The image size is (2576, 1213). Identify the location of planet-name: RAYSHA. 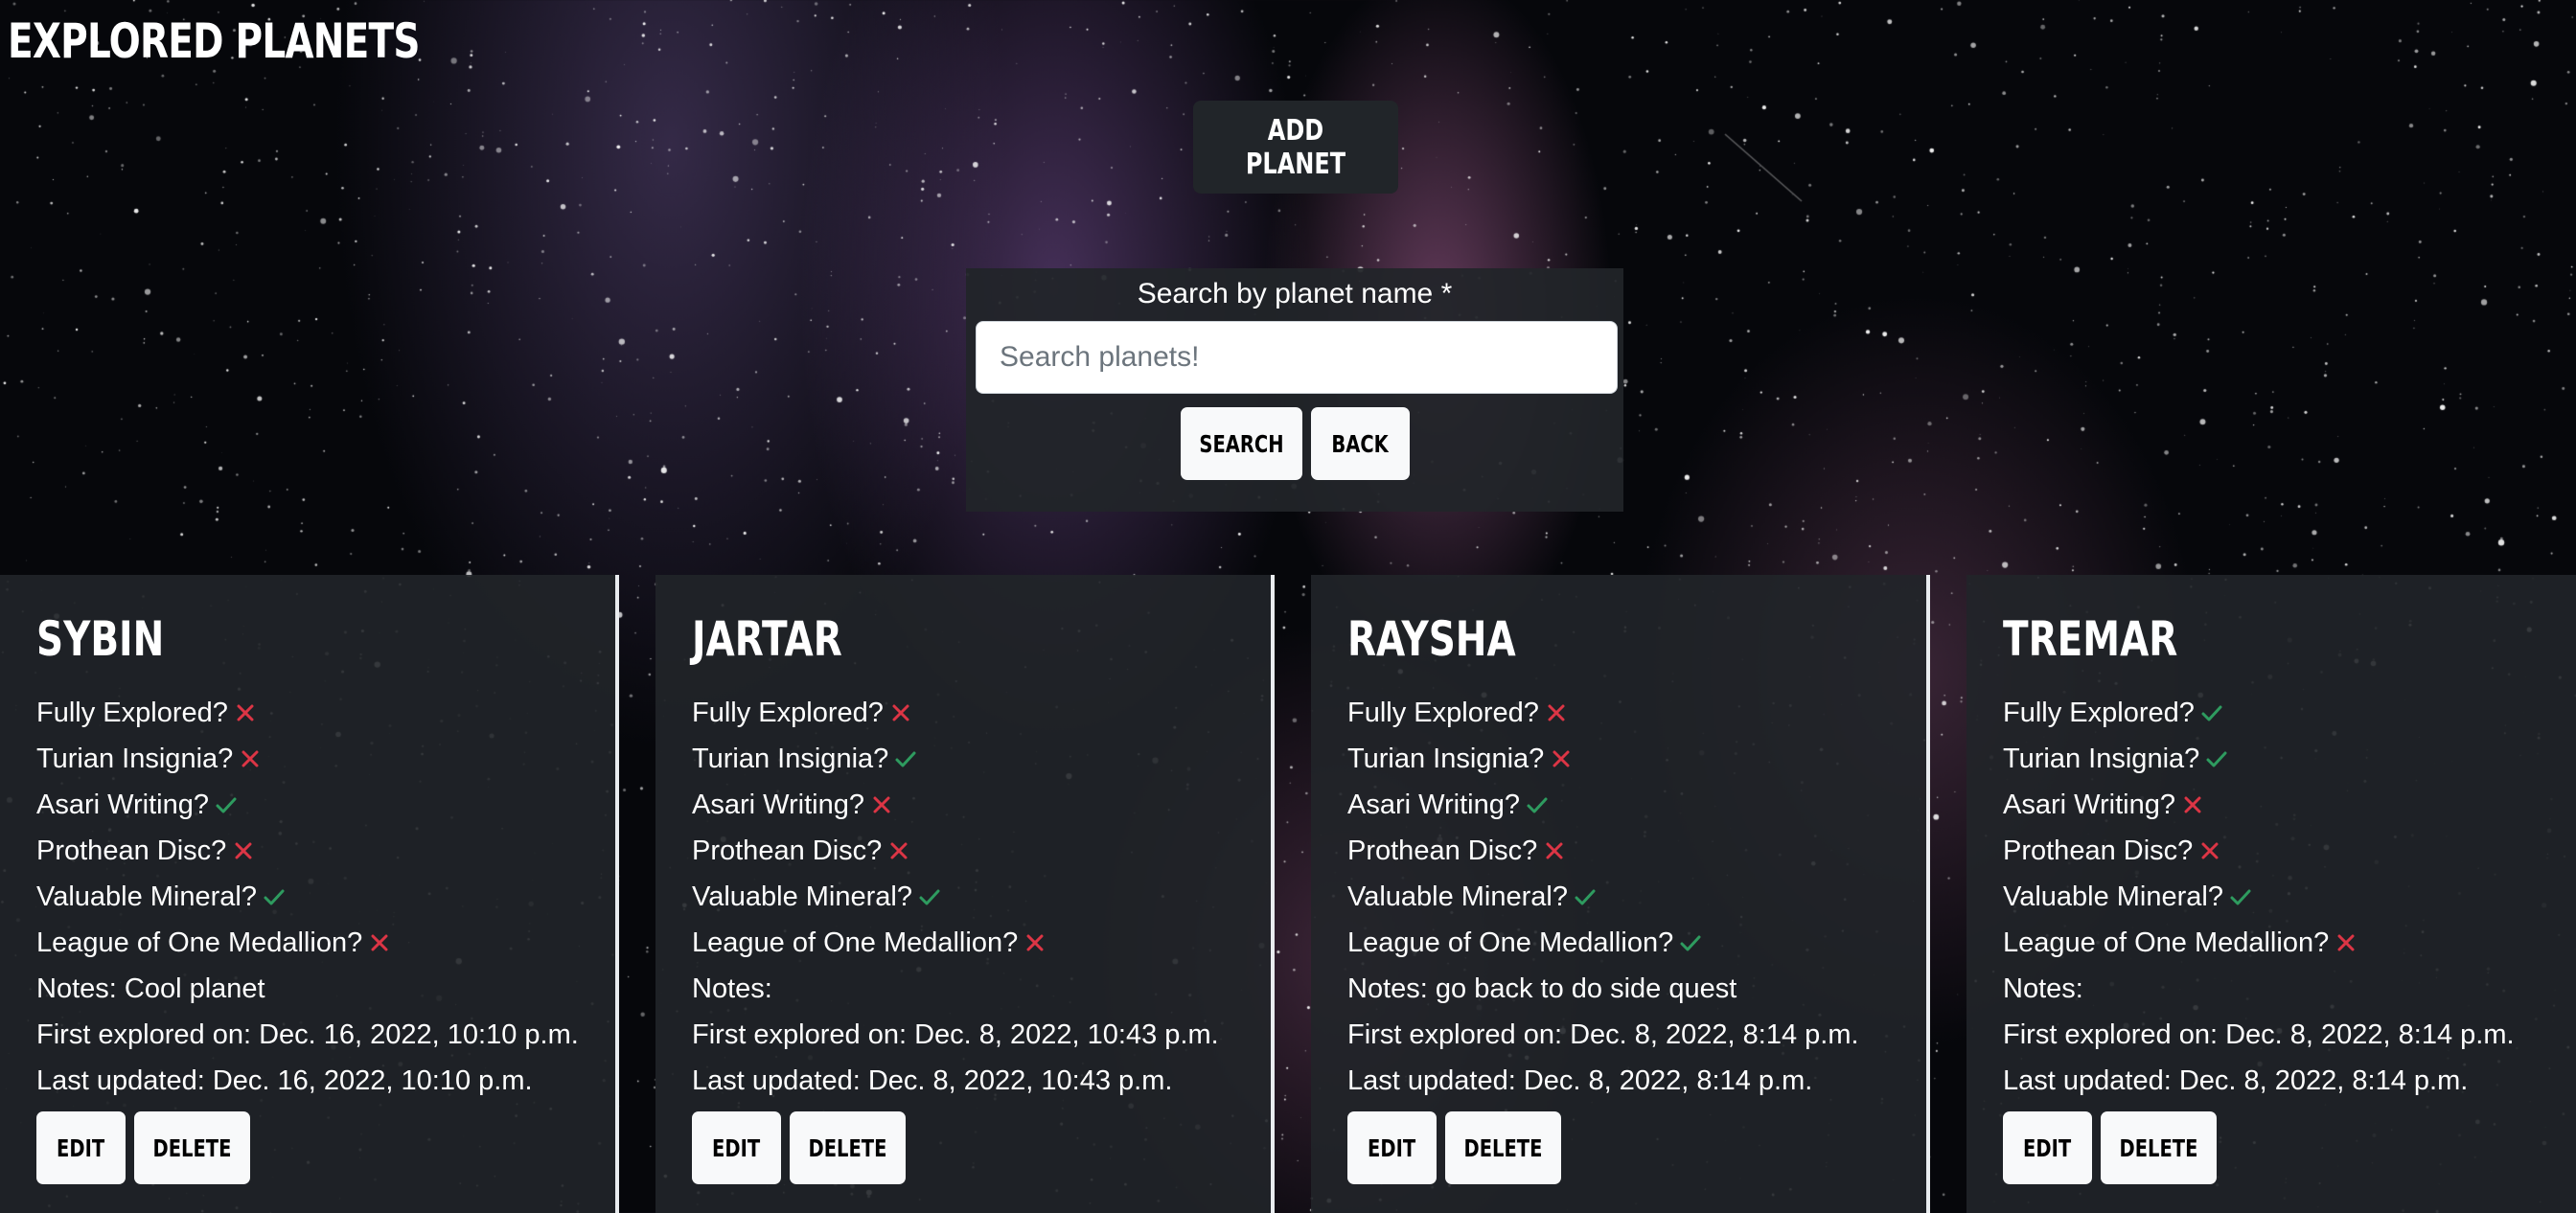
(1431, 639).